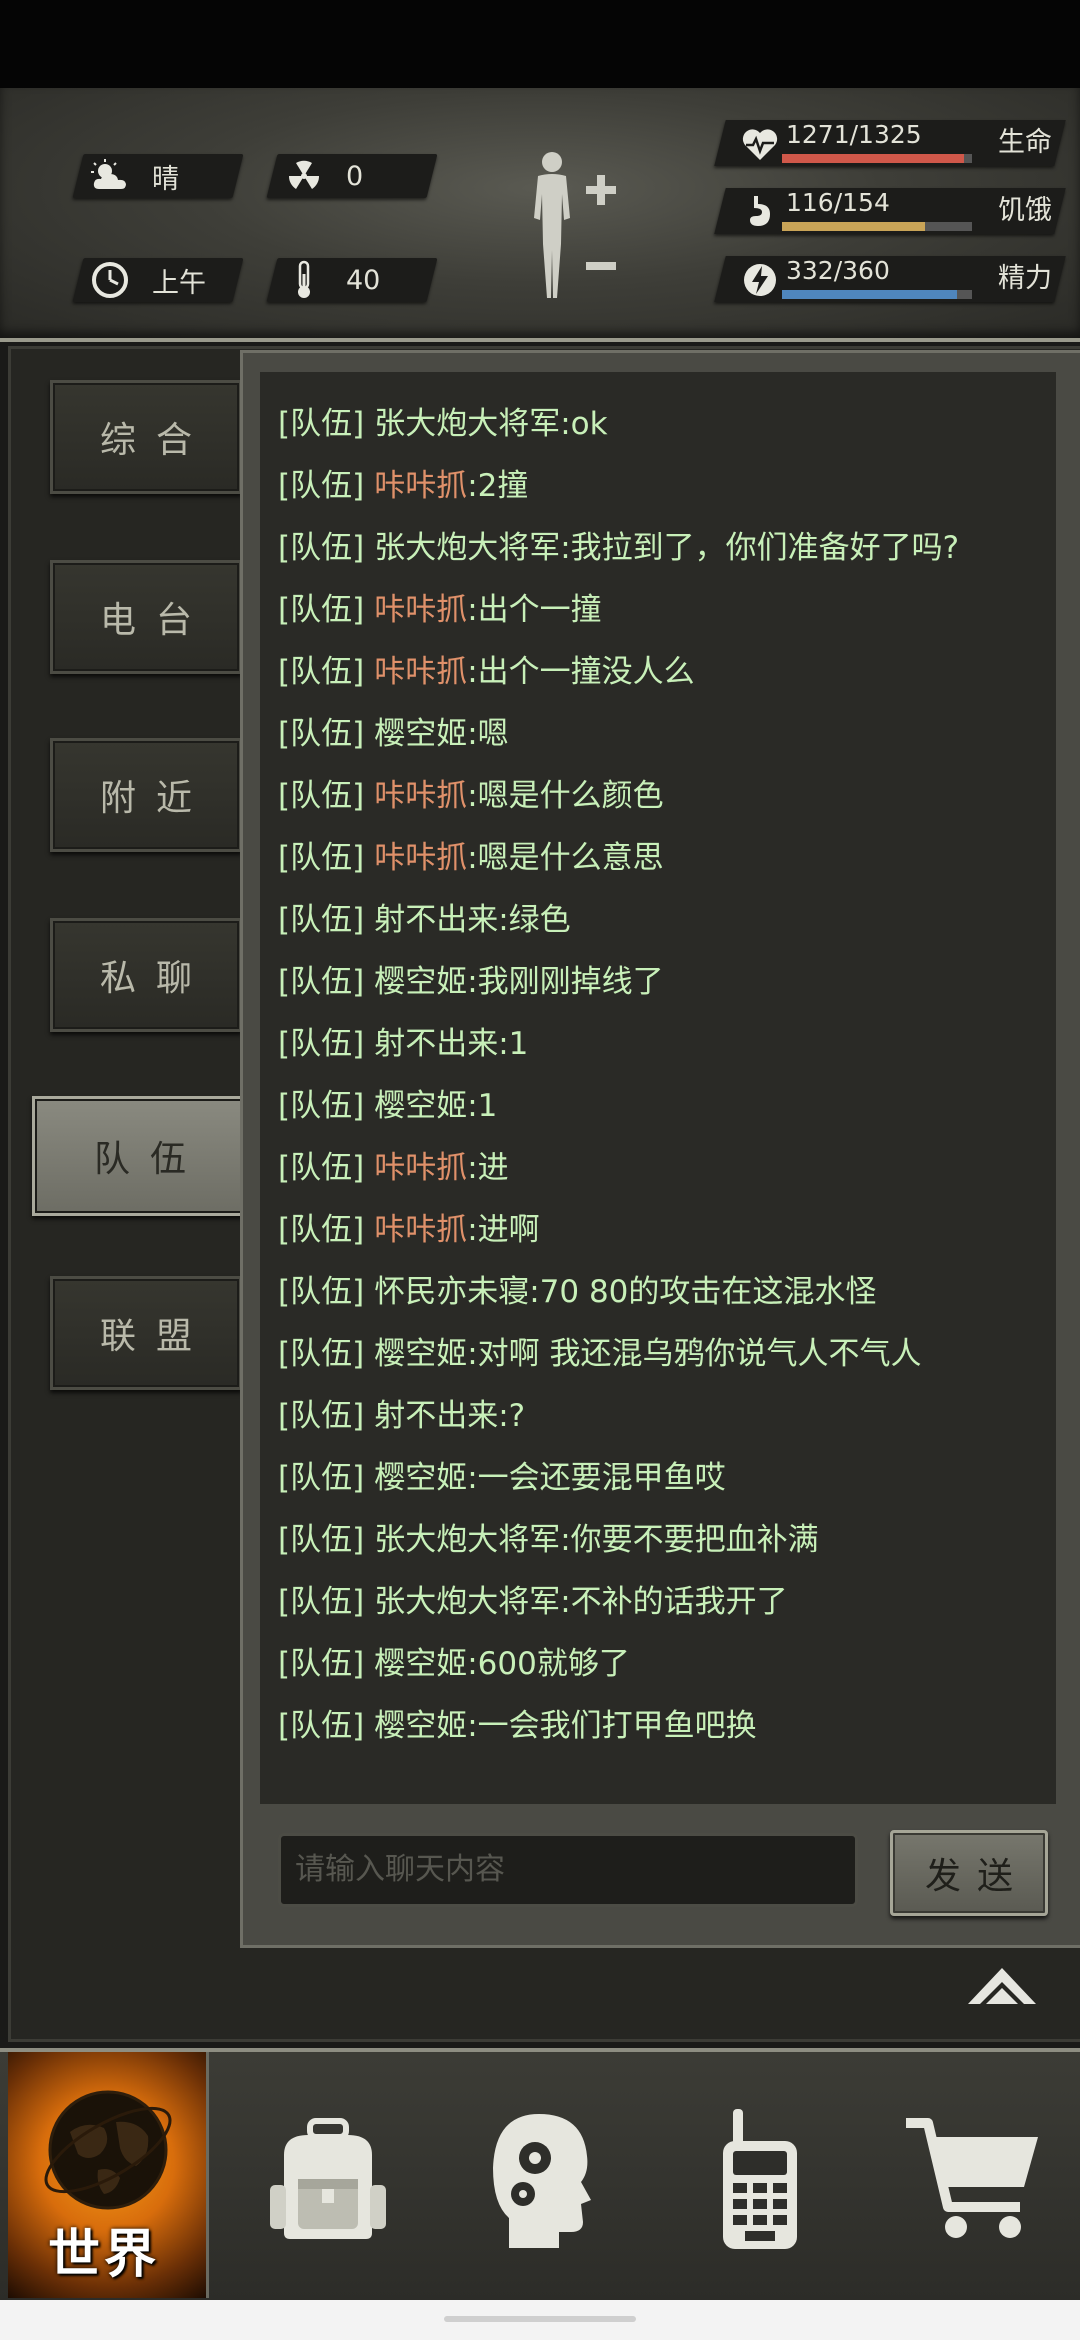  I want to click on plus-icon, so click(601, 190).